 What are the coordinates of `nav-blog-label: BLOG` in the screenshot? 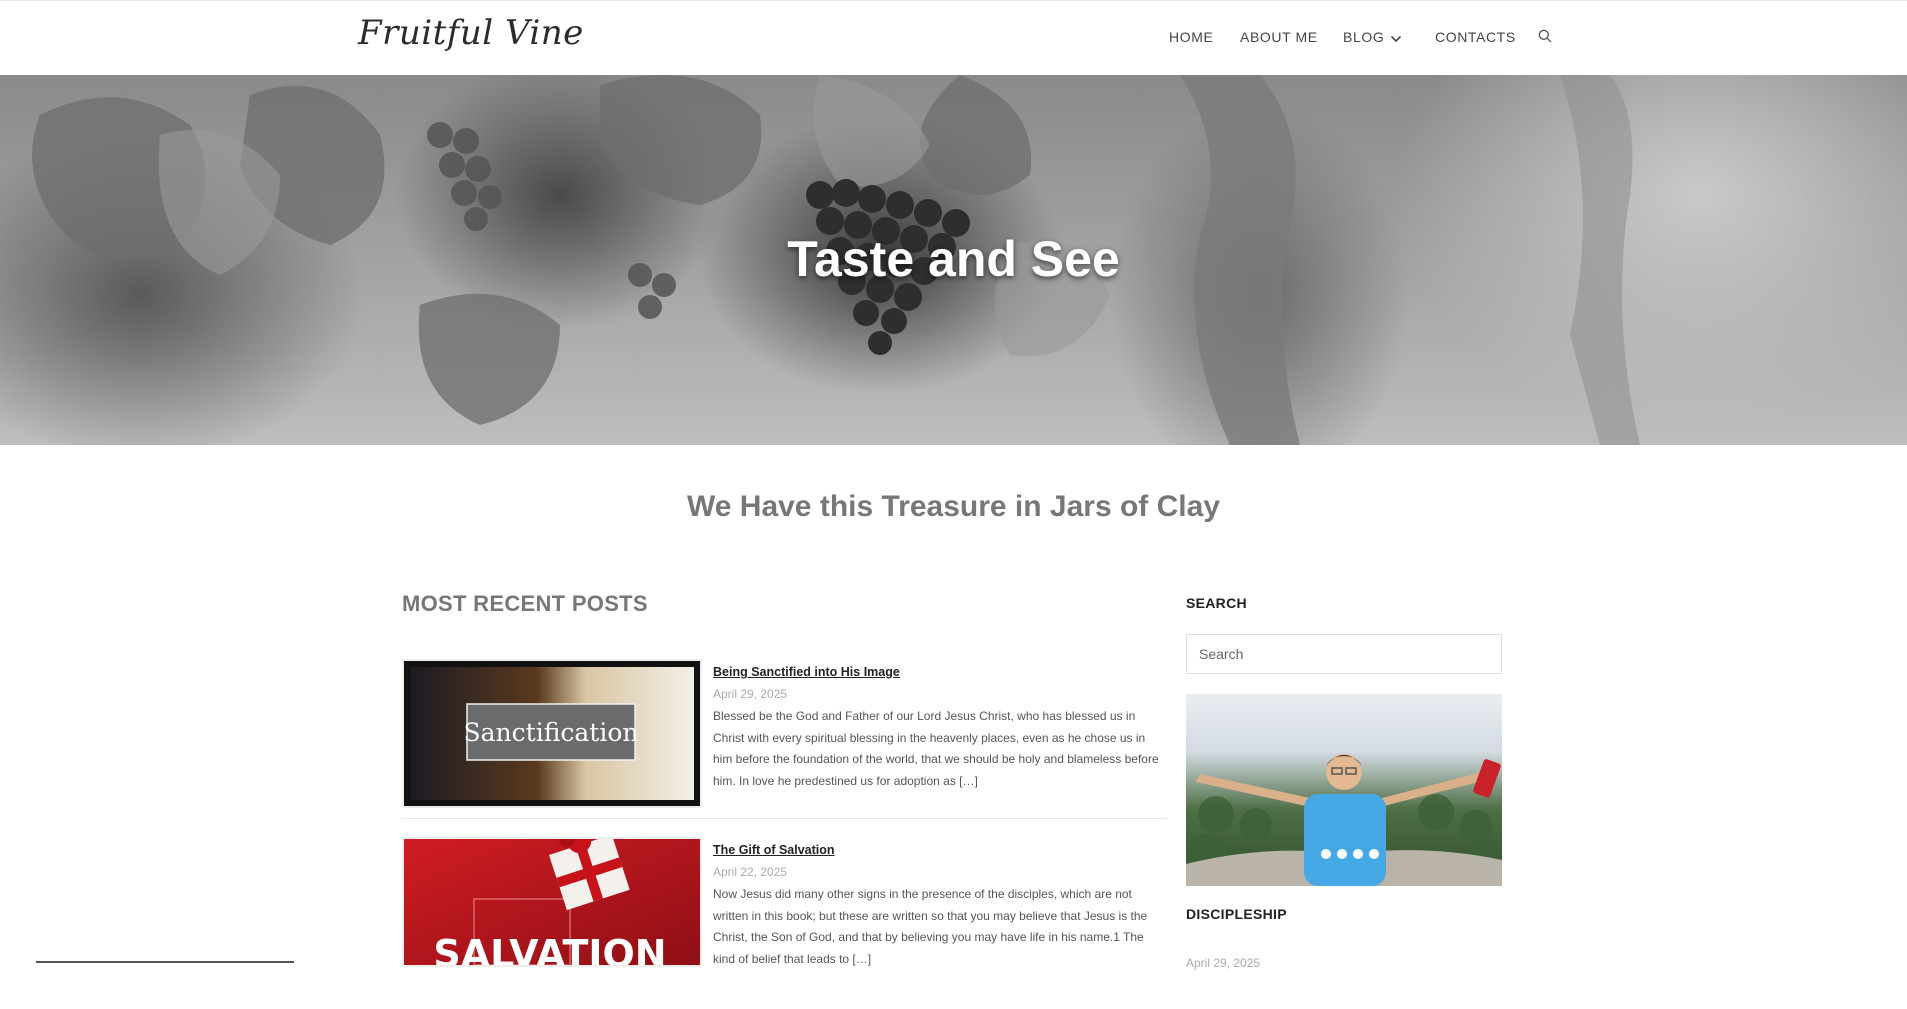 It's located at (1364, 37).